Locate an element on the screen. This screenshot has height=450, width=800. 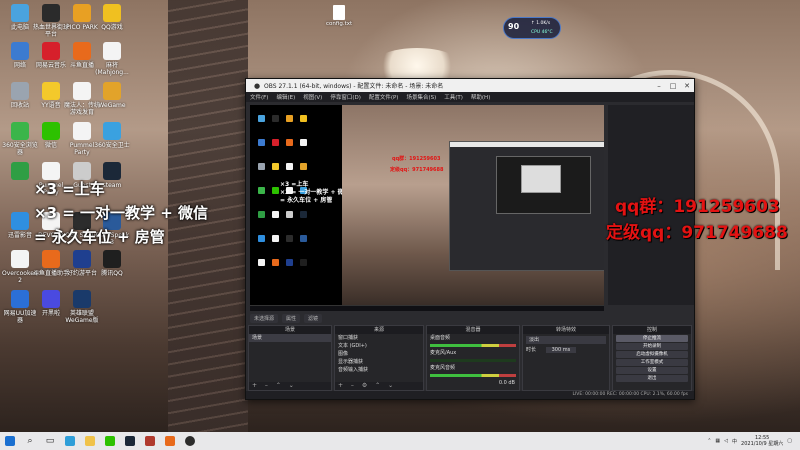
transition-duration-input: 300 ms is located at coordinates (561, 350).